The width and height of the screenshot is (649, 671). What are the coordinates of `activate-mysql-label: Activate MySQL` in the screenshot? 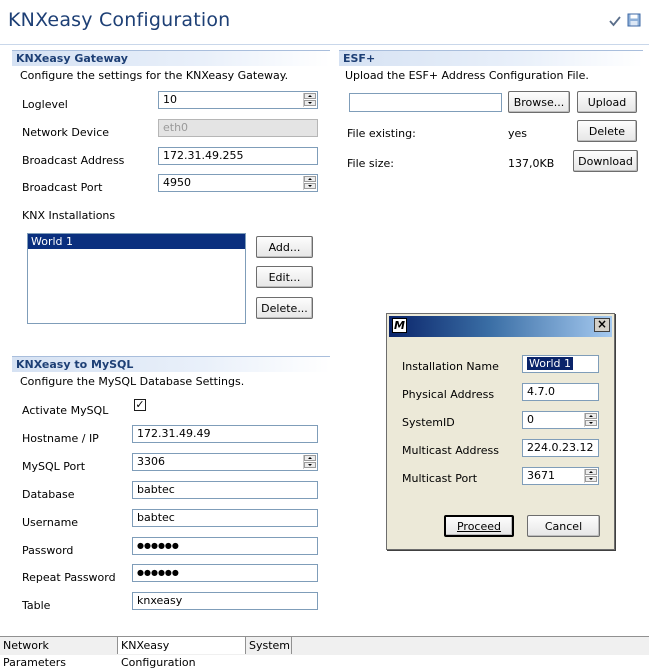 It's located at (65, 410).